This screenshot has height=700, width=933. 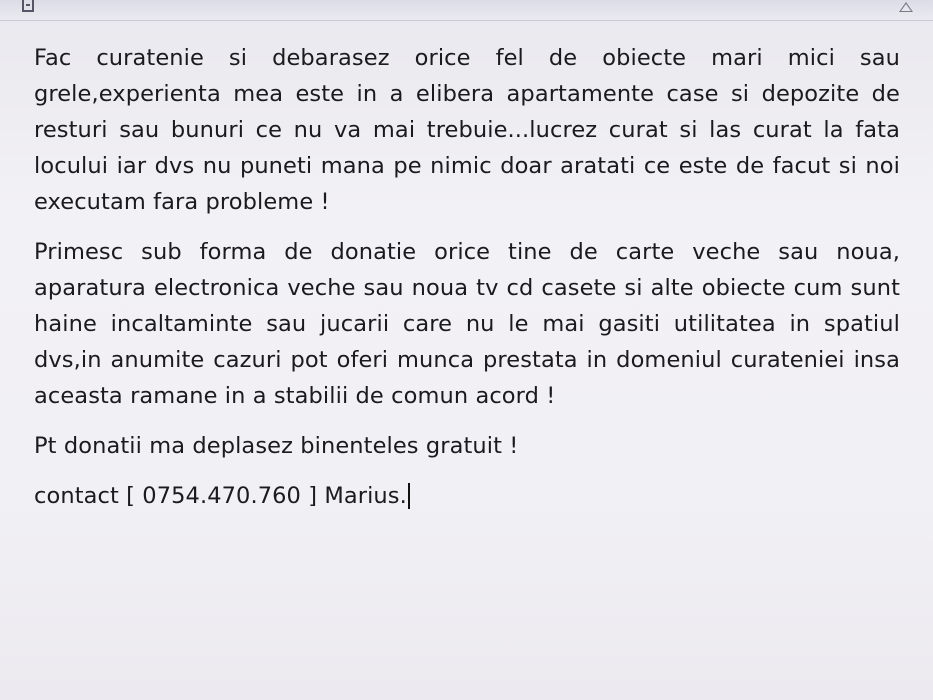 I want to click on text-caret, so click(x=408, y=496).